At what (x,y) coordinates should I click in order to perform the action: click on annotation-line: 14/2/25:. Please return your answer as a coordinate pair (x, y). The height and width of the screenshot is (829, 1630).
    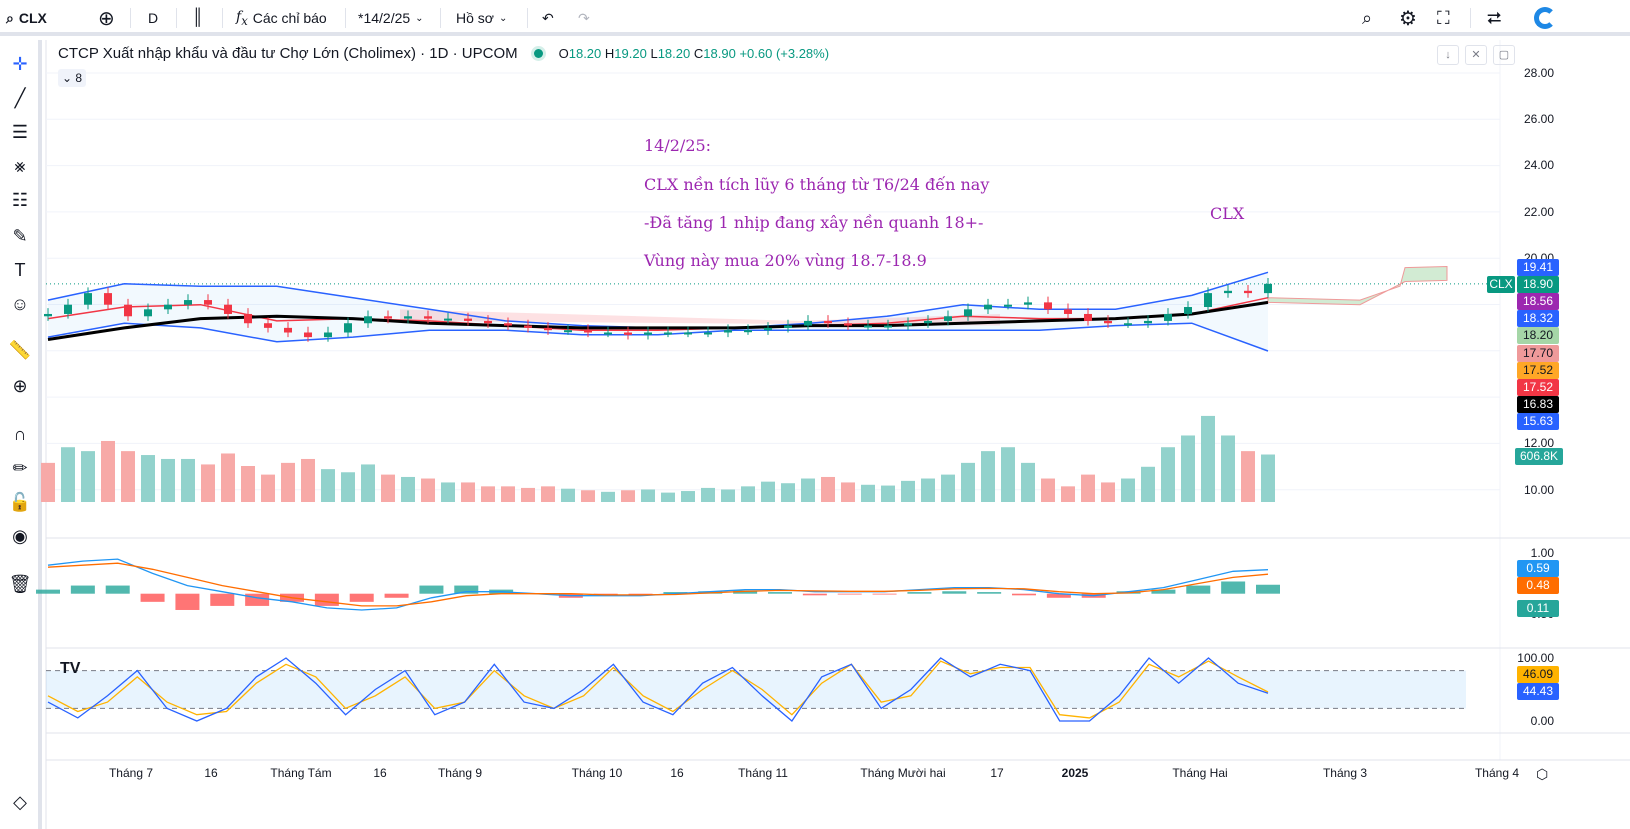
    Looking at the image, I should click on (678, 145).